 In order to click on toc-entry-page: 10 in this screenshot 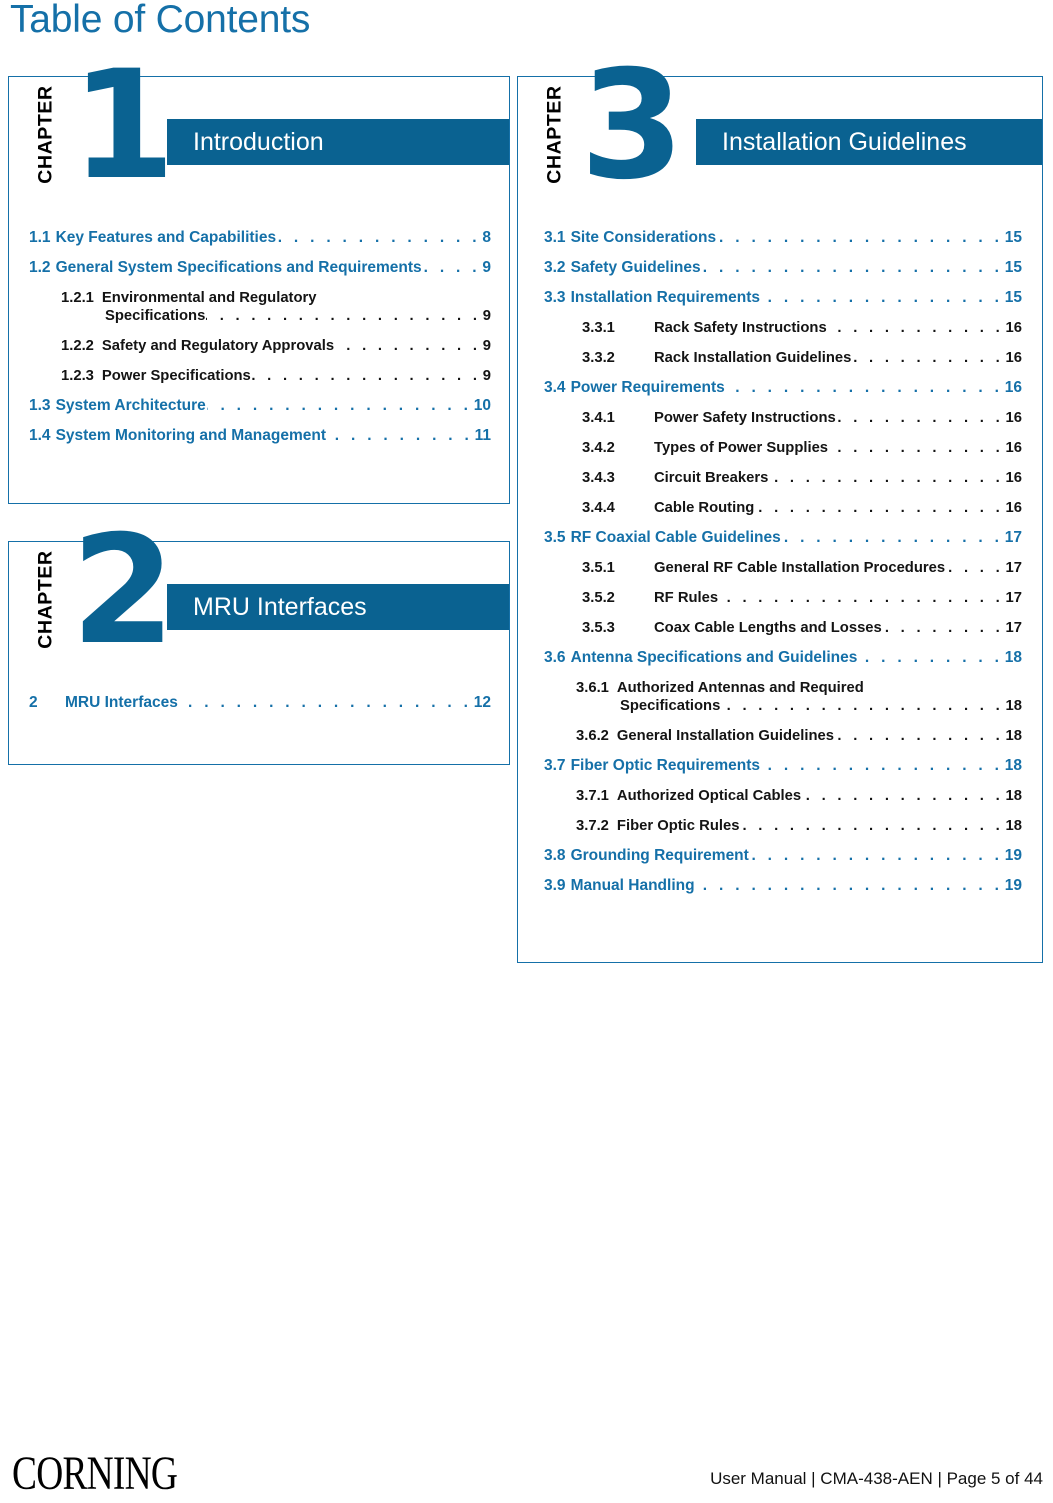, I will do `click(482, 405)`.